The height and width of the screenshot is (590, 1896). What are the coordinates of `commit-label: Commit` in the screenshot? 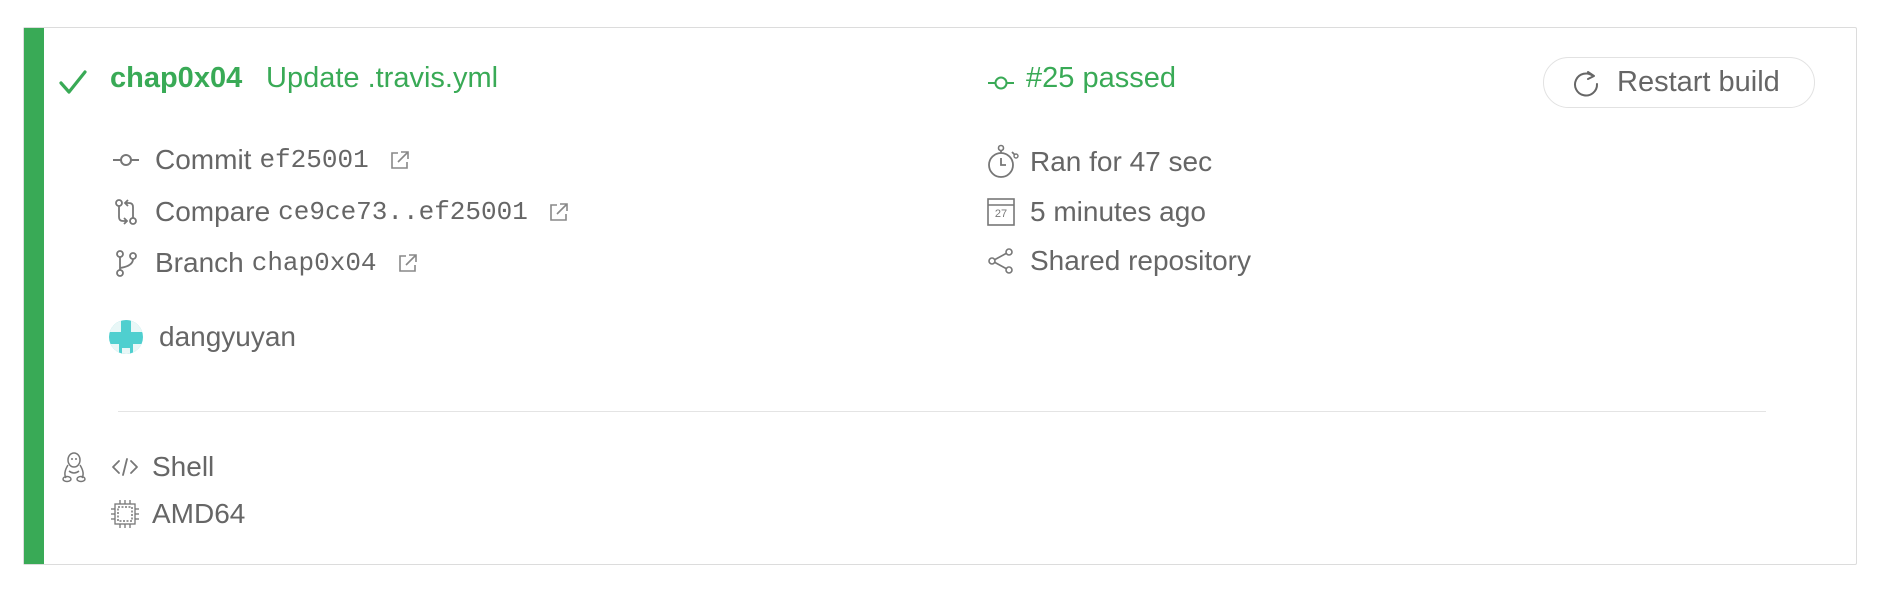 It's located at (203, 159).